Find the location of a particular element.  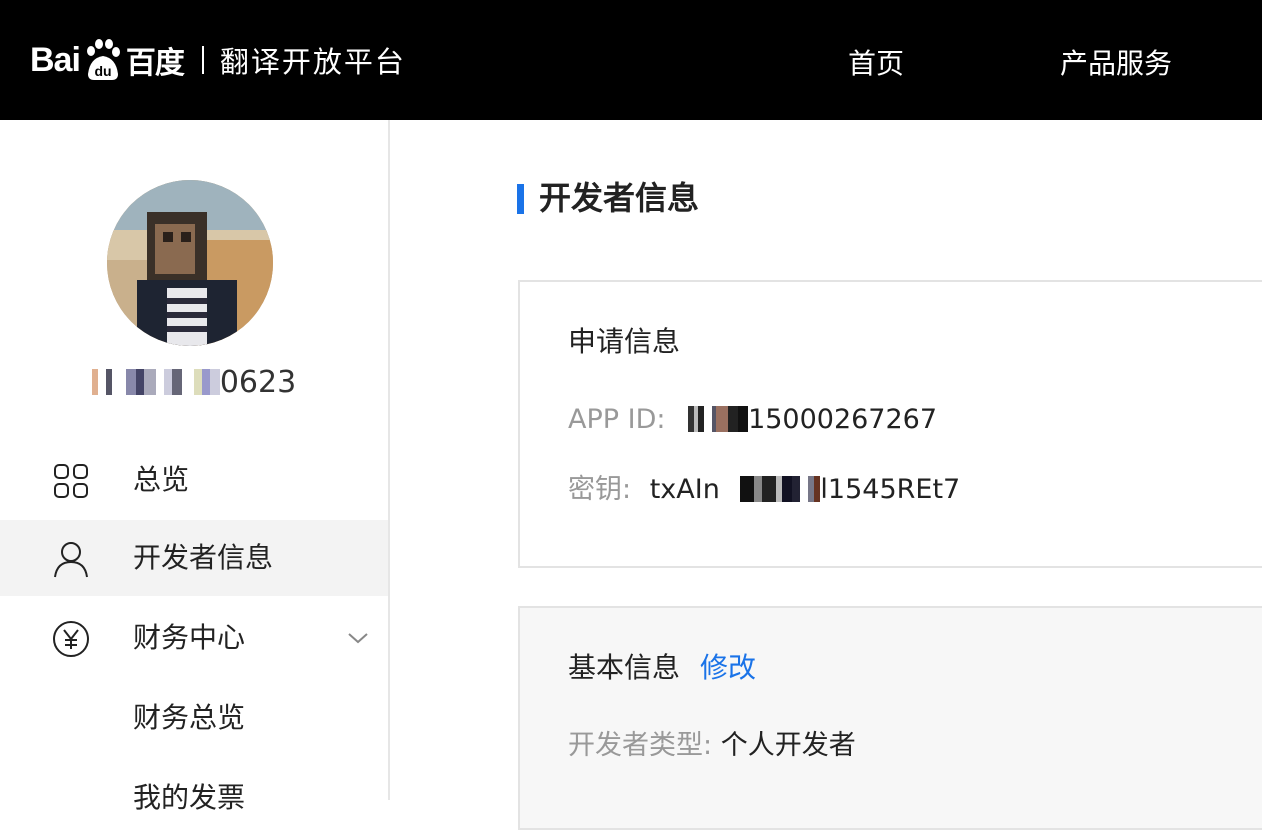

user-icon is located at coordinates (71, 559).